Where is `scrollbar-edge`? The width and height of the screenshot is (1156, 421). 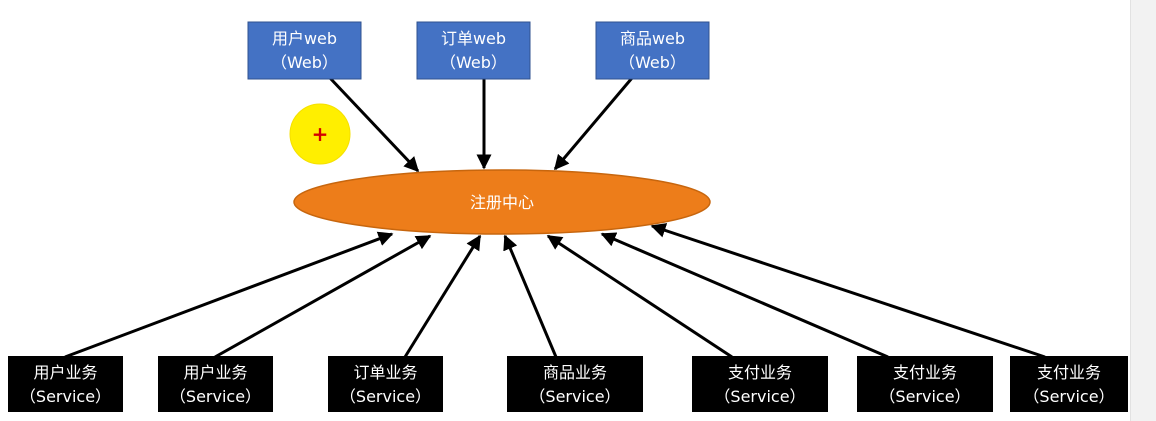 scrollbar-edge is located at coordinates (1130, 210).